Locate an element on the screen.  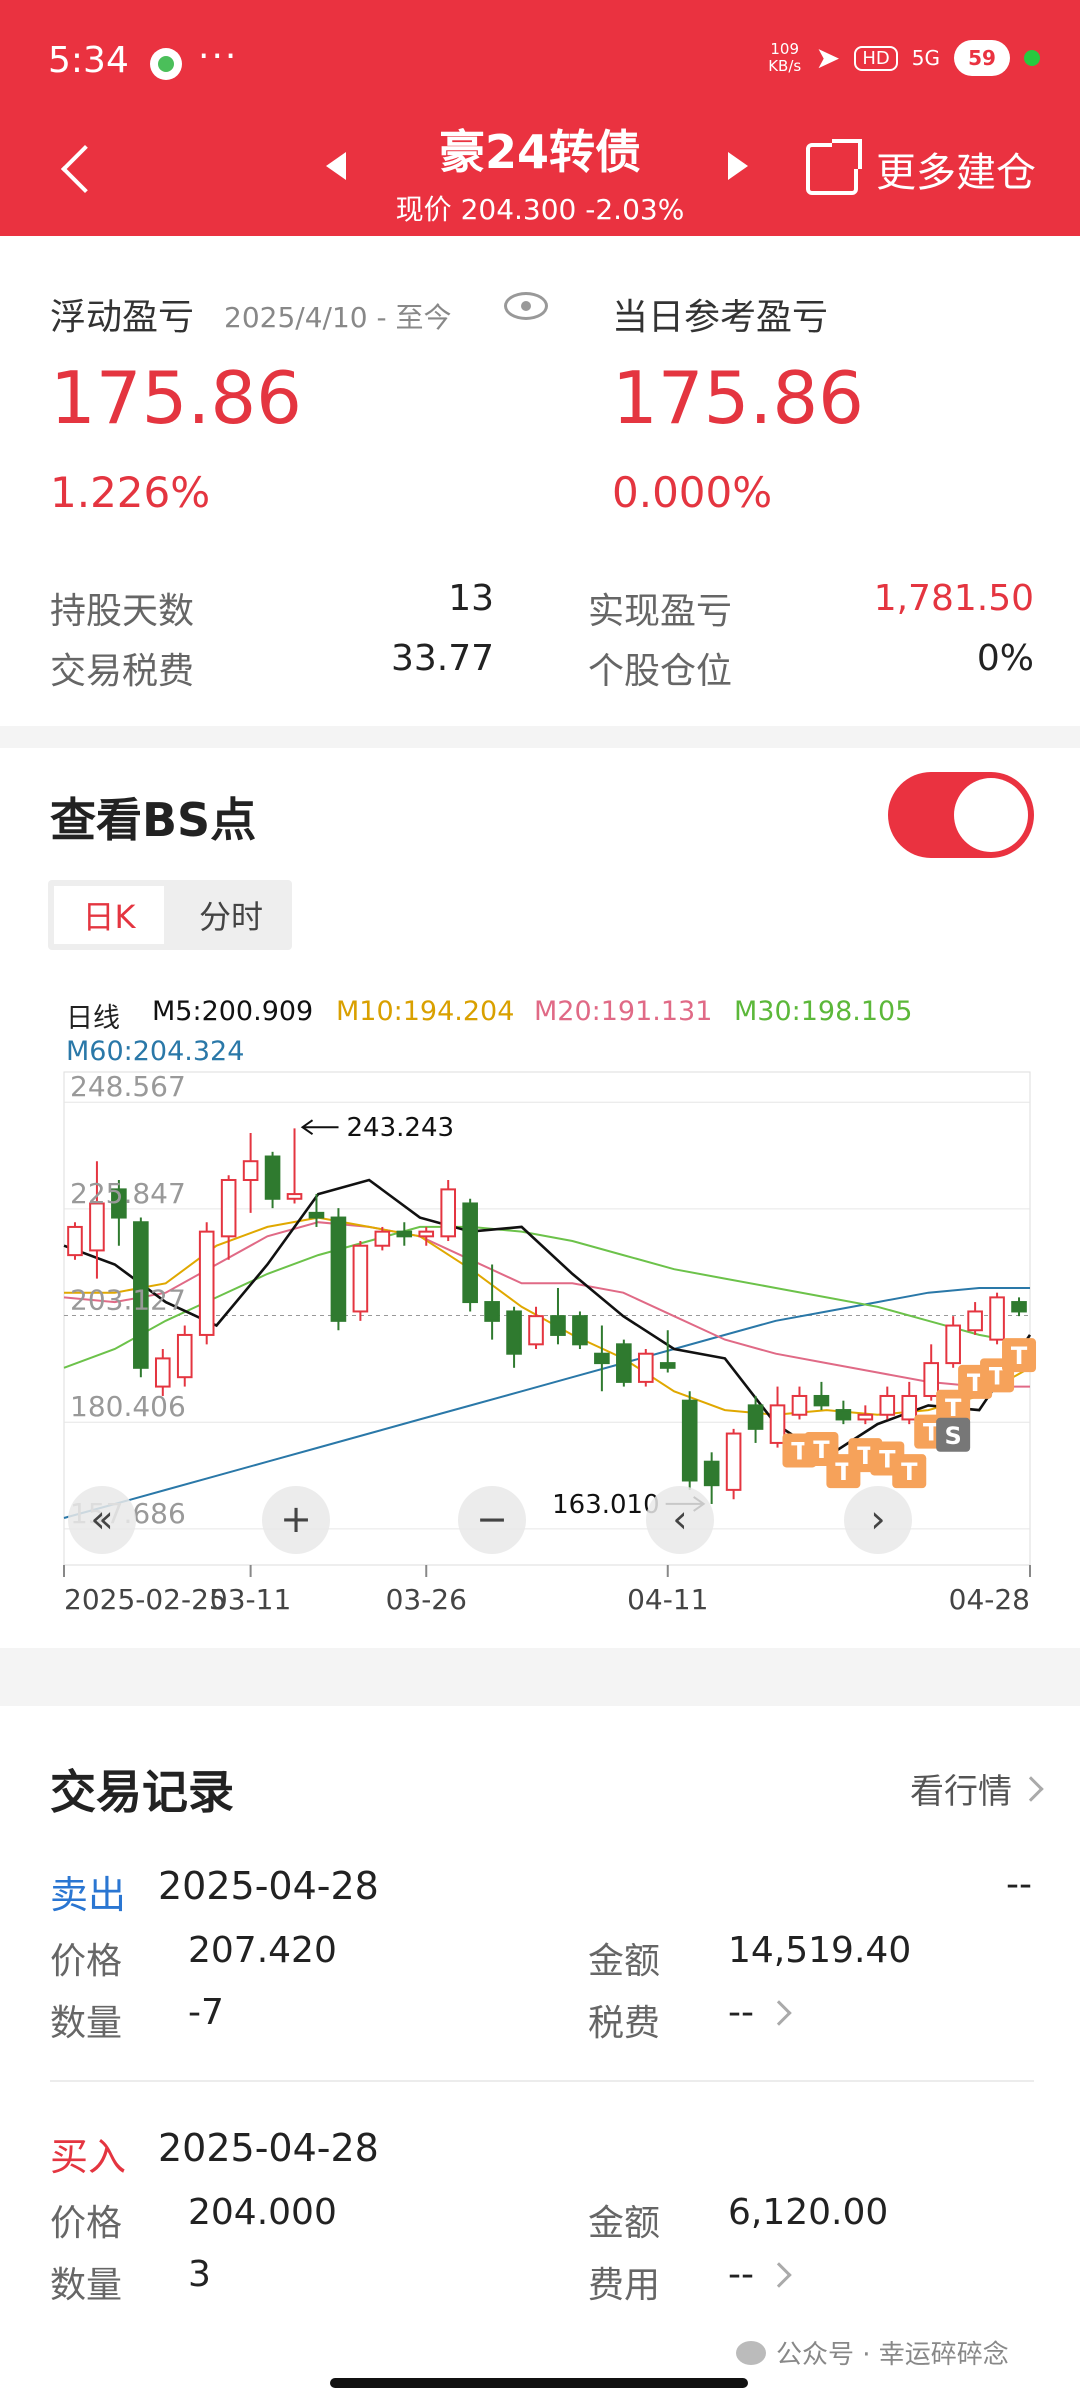
next-button-icon: › is located at coordinates (877, 1519).